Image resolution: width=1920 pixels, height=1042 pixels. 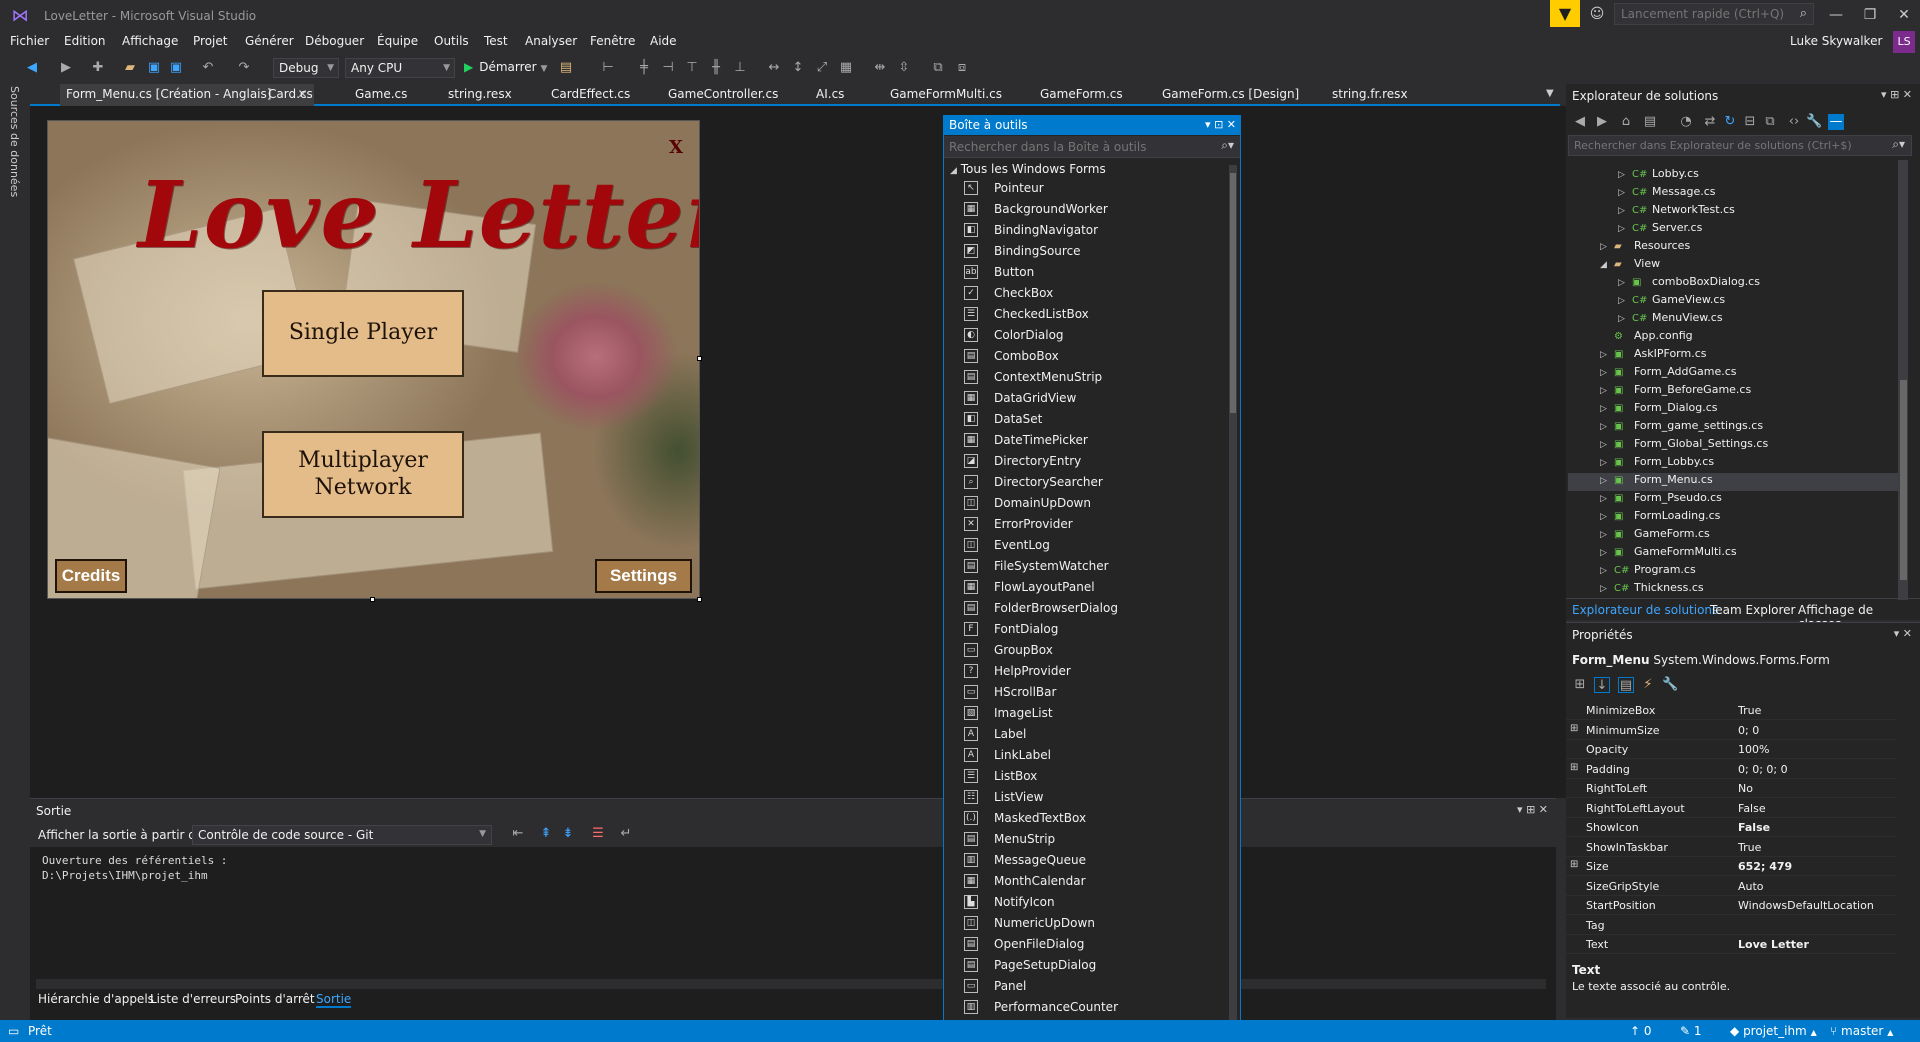 I want to click on resize-handle-corner, so click(x=699, y=599).